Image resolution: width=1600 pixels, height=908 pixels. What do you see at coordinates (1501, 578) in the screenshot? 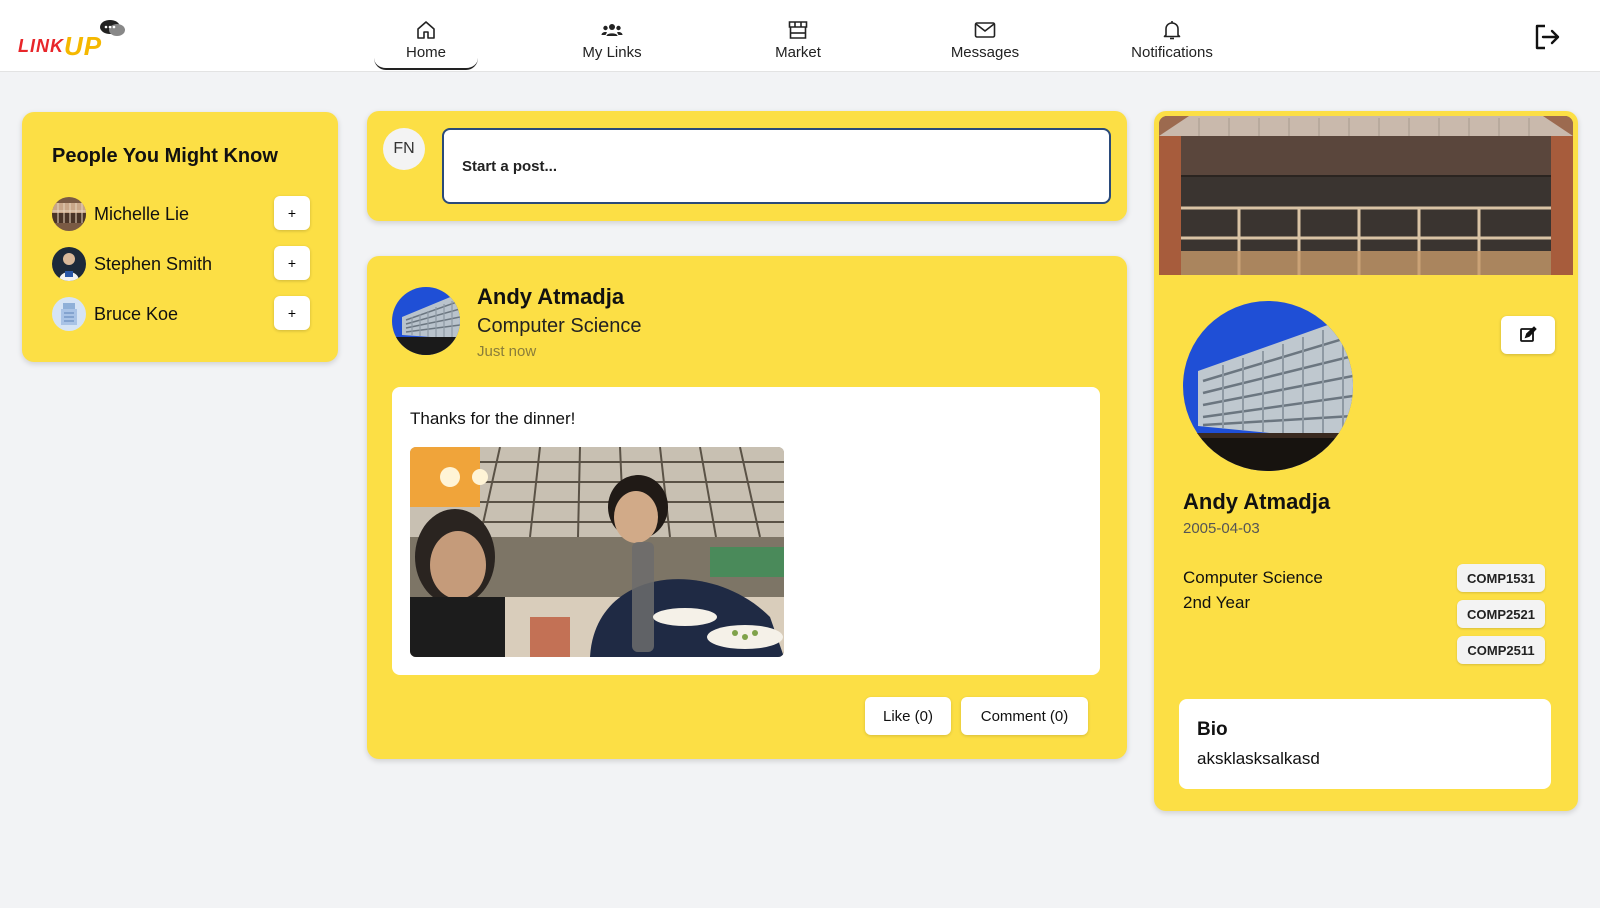
I see `course-badge: COMP1531` at bounding box center [1501, 578].